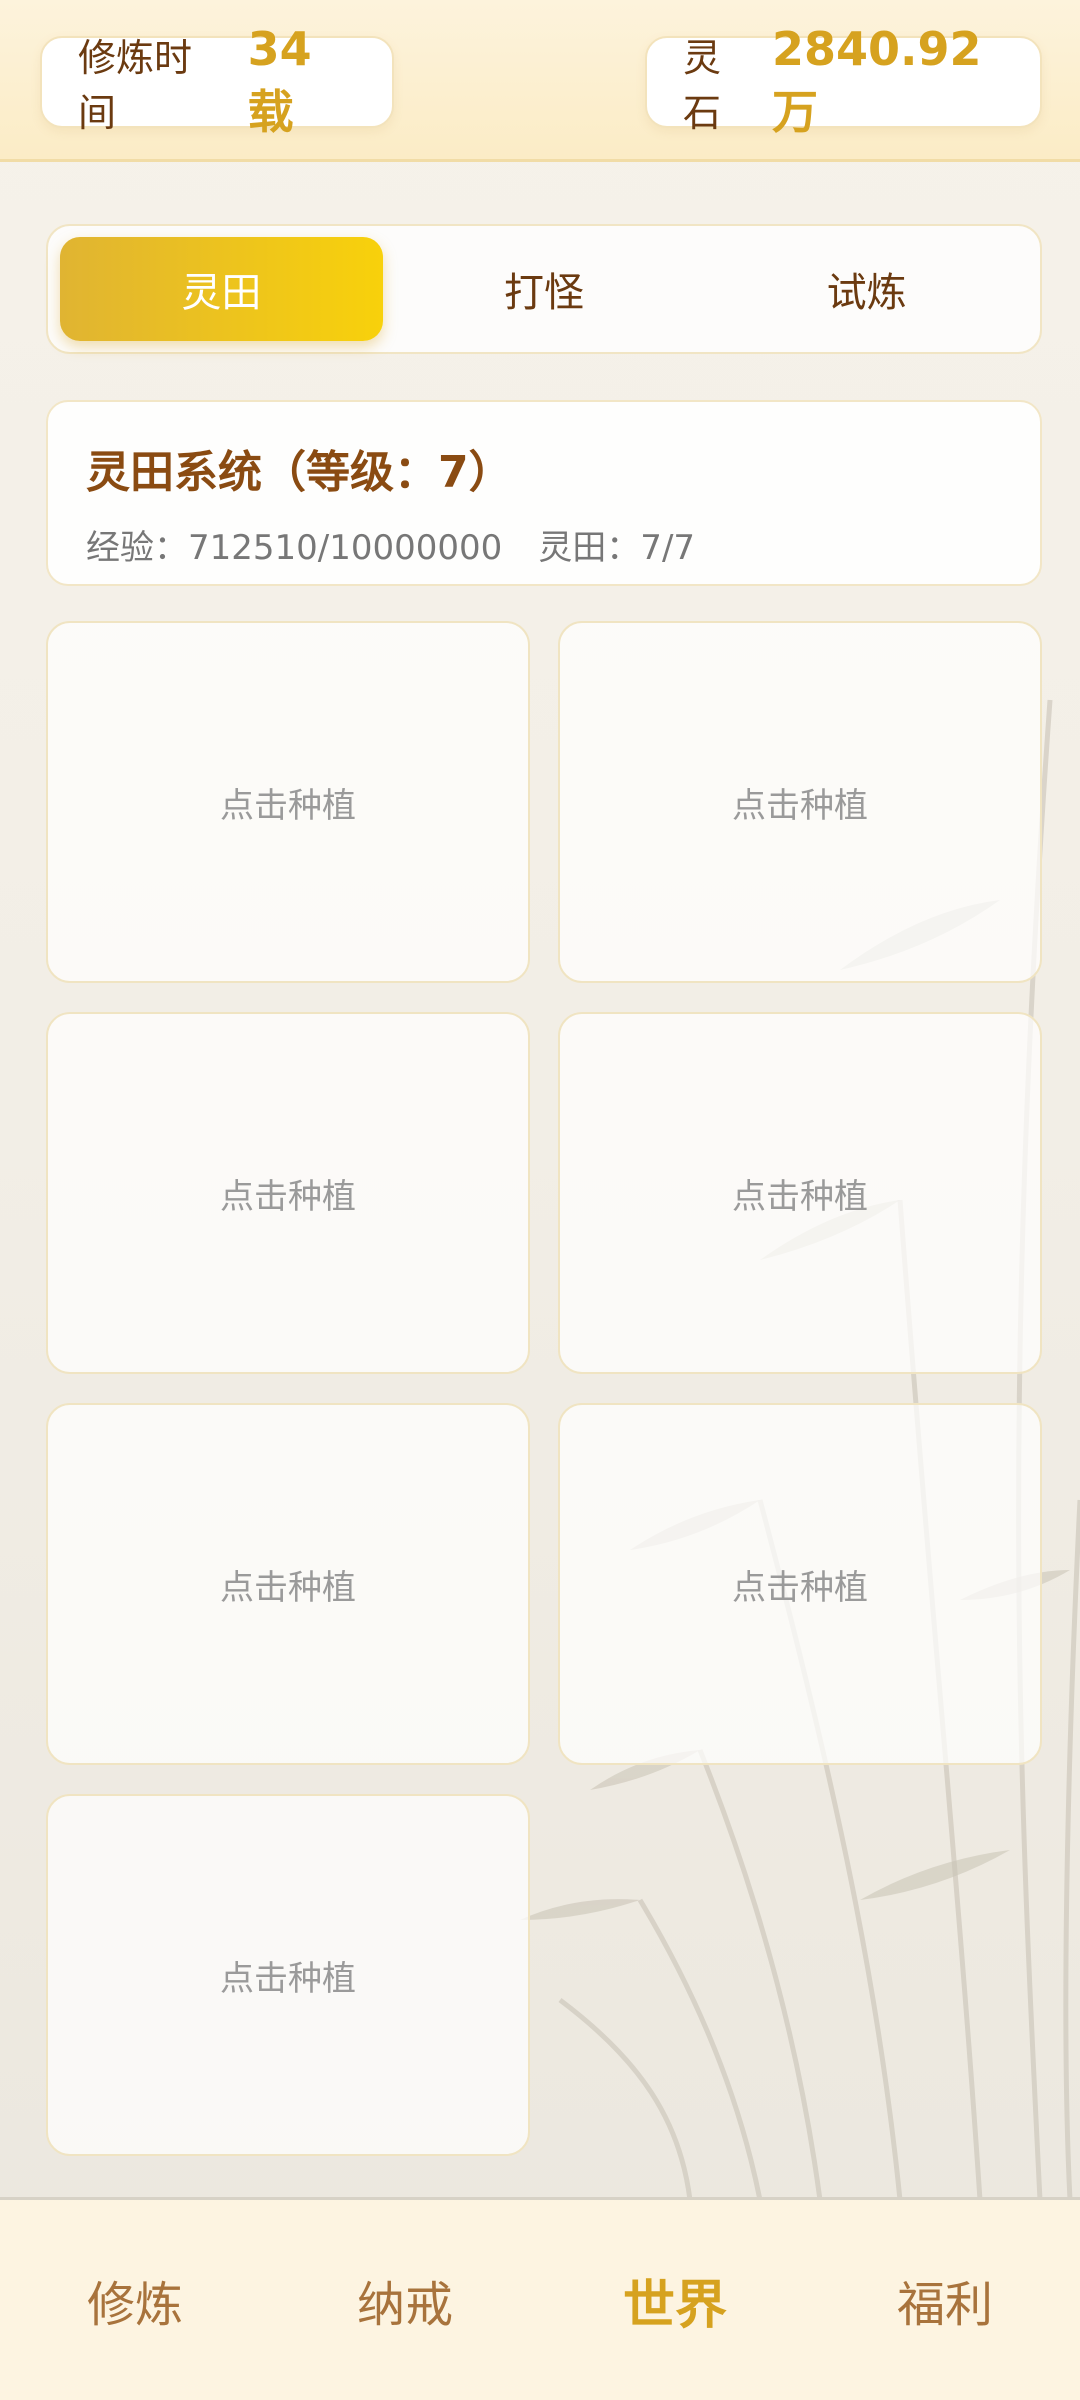 The height and width of the screenshot is (2400, 1080). Describe the element at coordinates (135, 2300) in the screenshot. I see `nav-cultivate: 修炼` at that location.